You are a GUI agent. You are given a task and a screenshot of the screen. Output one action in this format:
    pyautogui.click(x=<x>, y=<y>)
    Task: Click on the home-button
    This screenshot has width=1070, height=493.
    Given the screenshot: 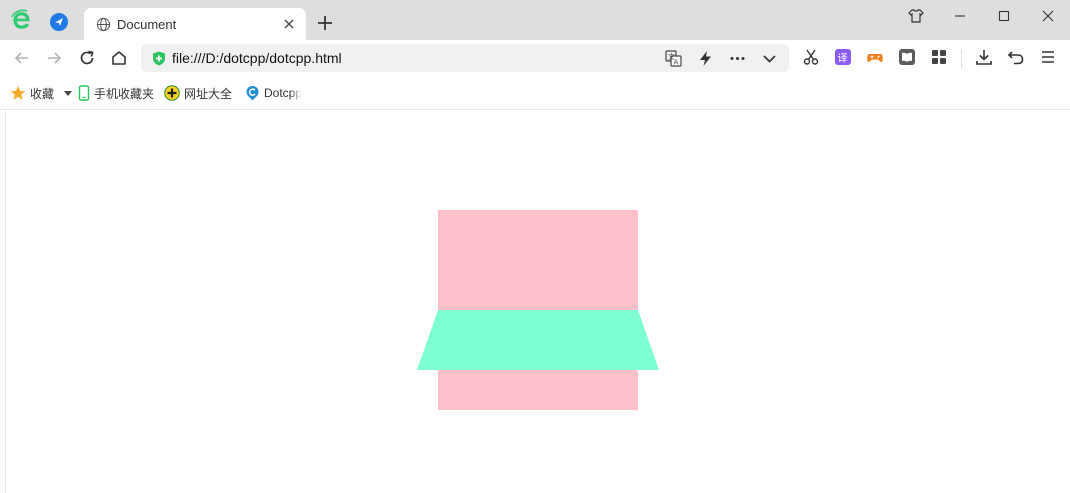 What is the action you would take?
    pyautogui.click(x=119, y=58)
    